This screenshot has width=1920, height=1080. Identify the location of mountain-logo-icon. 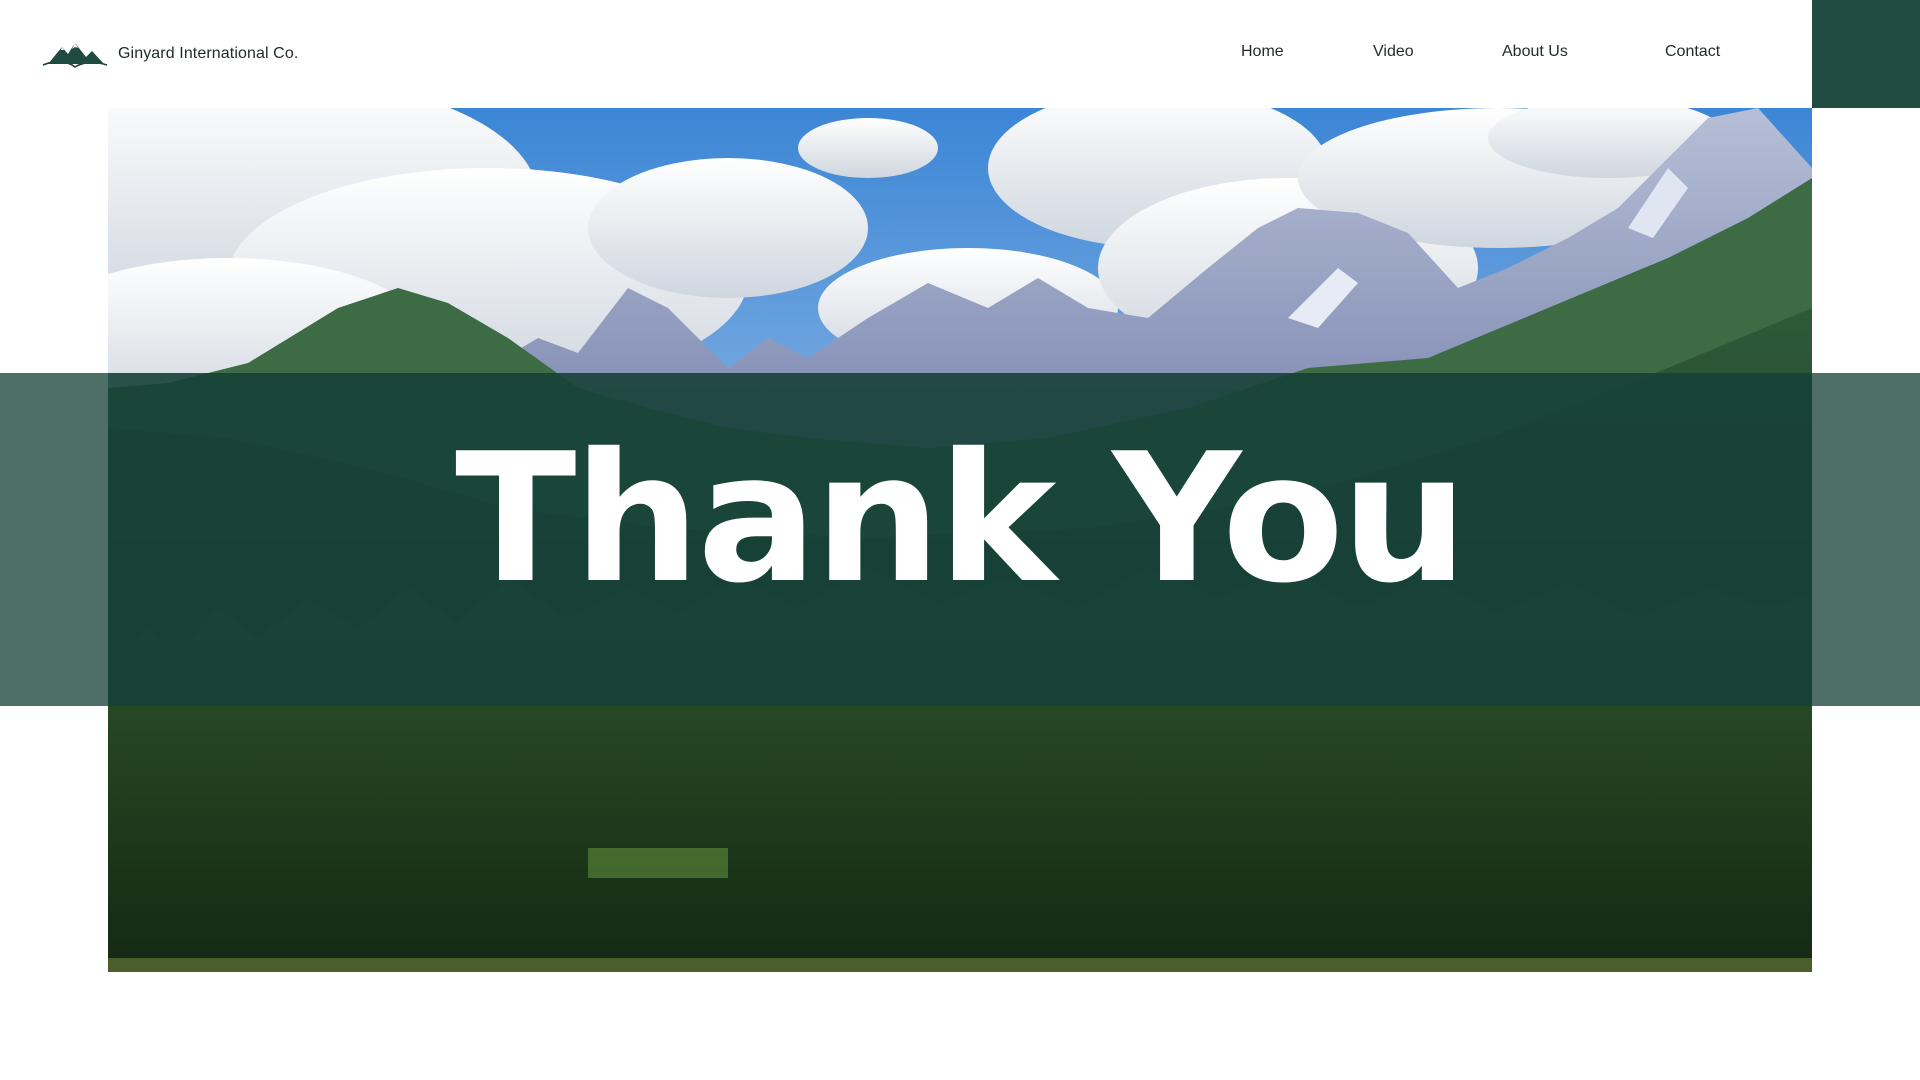
(75, 55).